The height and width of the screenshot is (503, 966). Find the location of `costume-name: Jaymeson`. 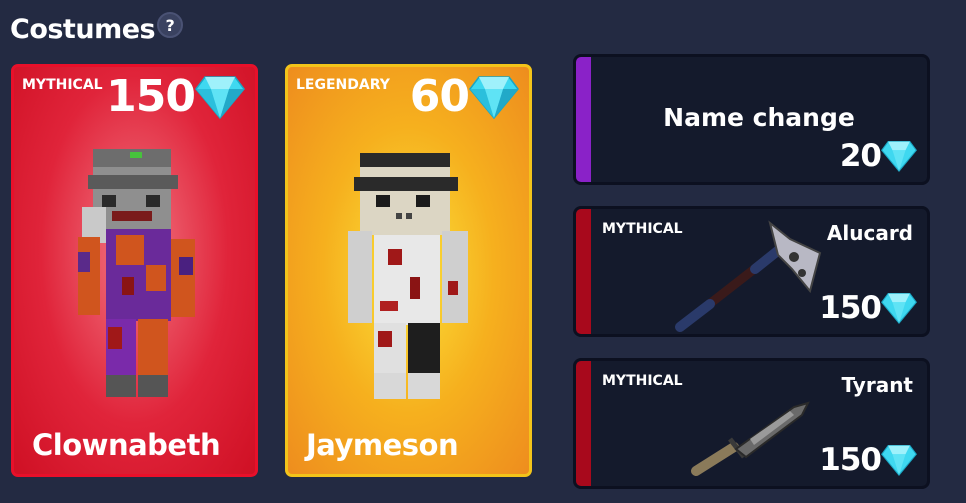

costume-name: Jaymeson is located at coordinates (382, 445).